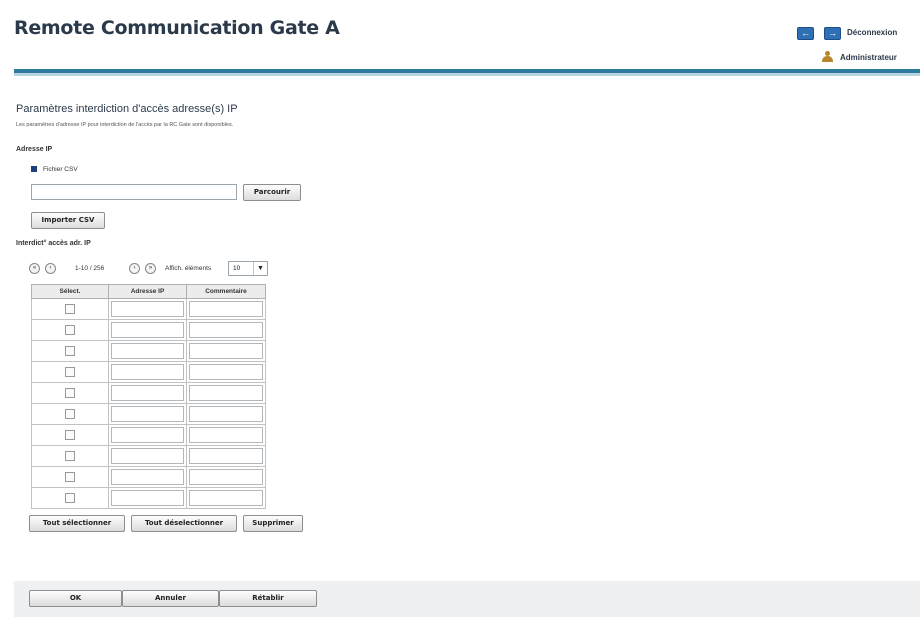 This screenshot has height=617, width=920. Describe the element at coordinates (134, 192) in the screenshot. I see `csv-path-input` at that location.